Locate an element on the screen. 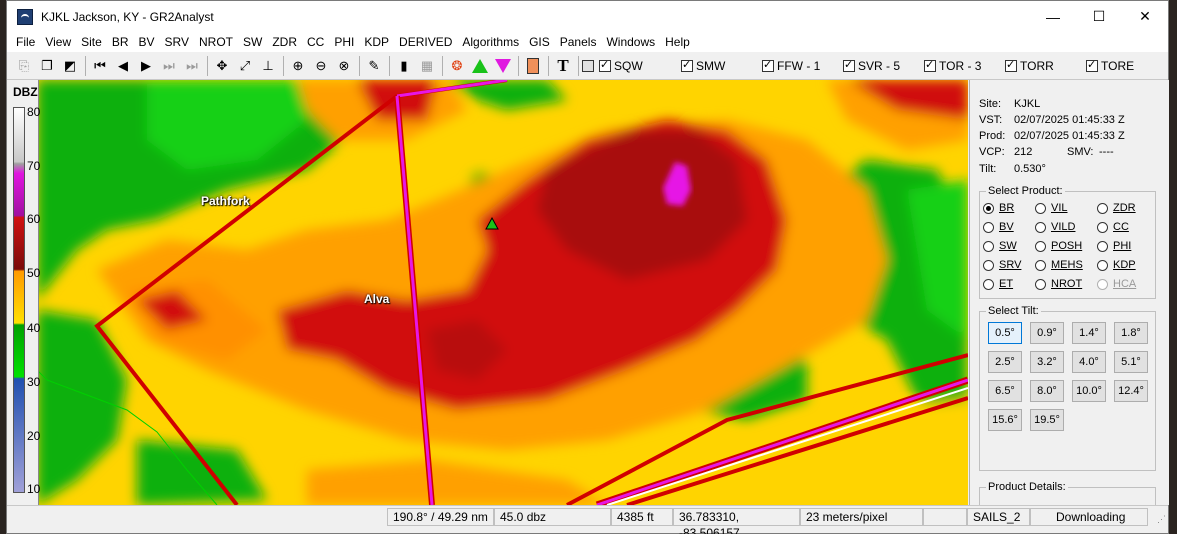  legend-tick: 30 is located at coordinates (34, 382).